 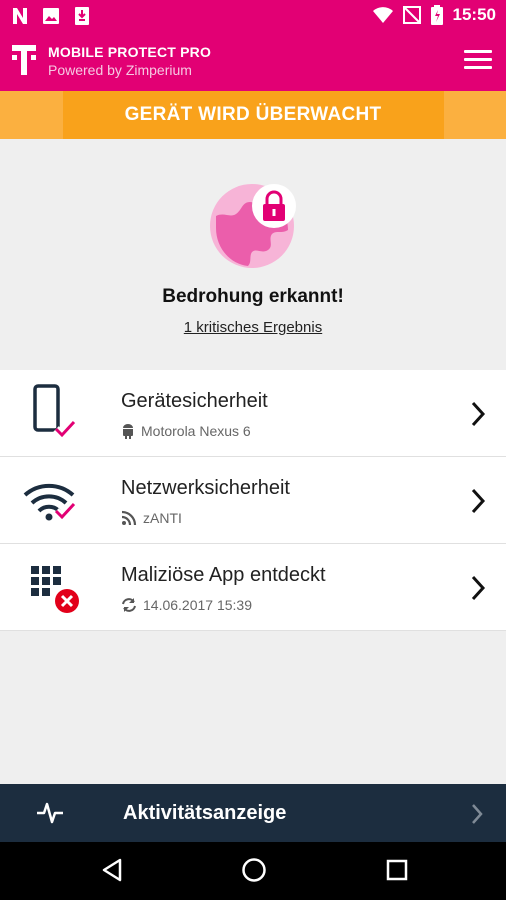 I want to click on sync-icon, so click(x=129, y=605).